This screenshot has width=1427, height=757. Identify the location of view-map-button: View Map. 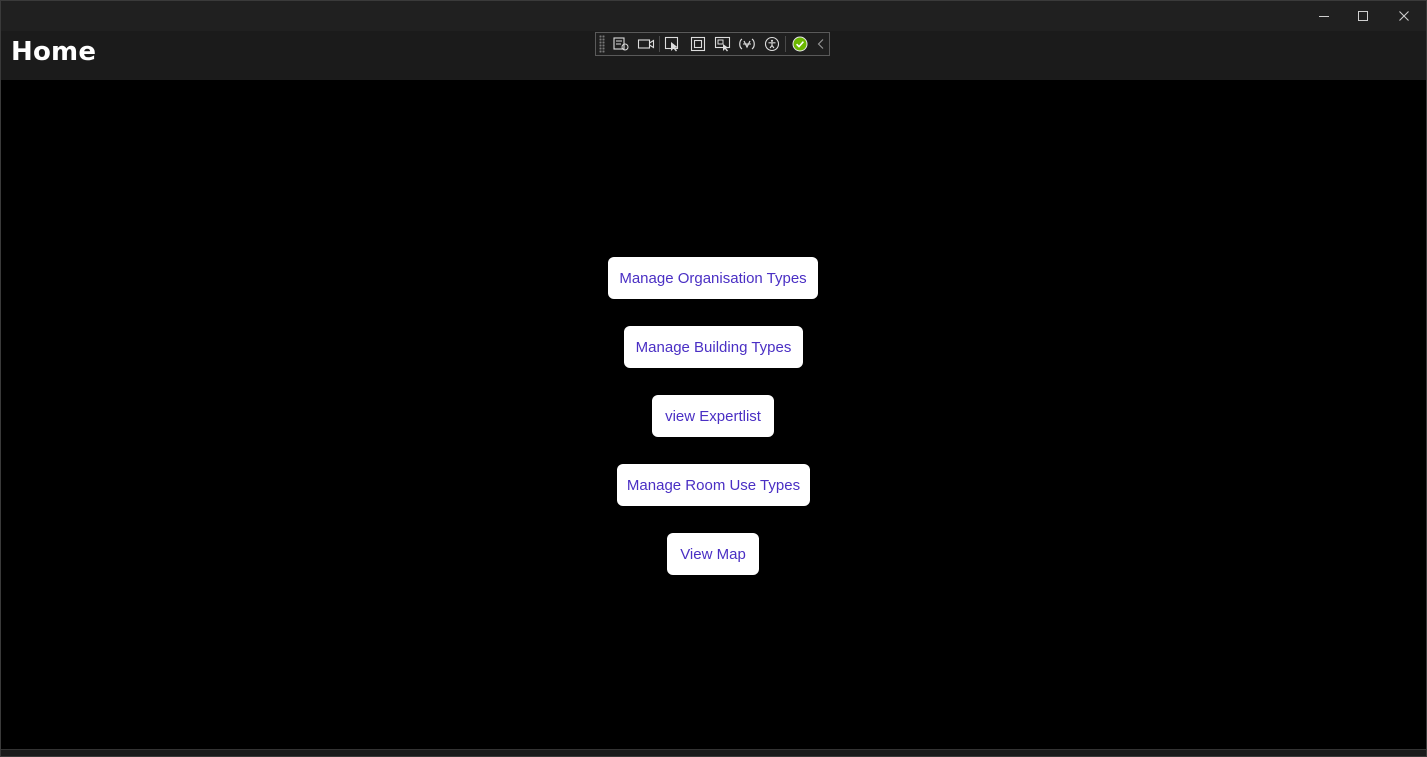
(713, 554).